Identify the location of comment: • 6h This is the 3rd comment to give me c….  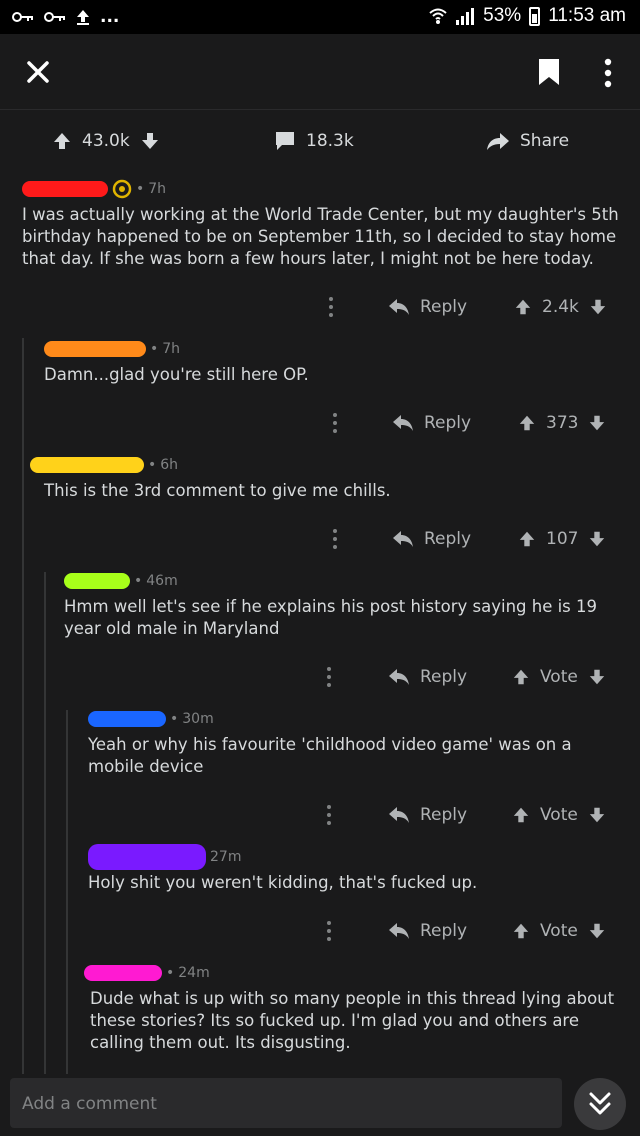
(325, 478).